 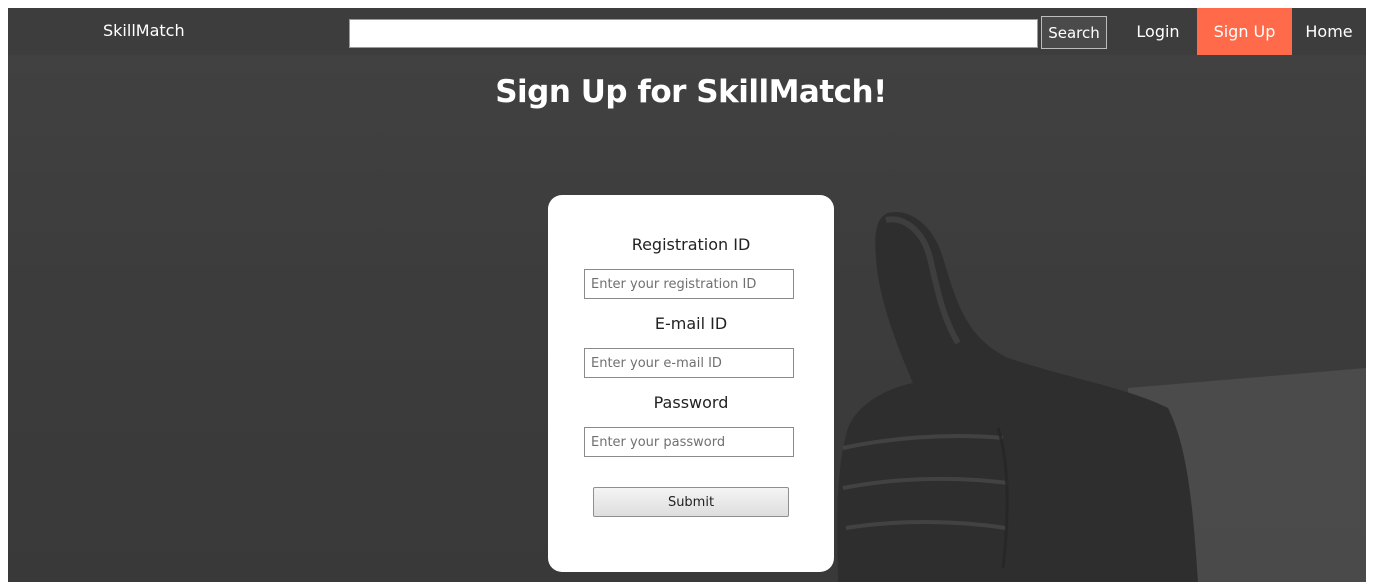 I want to click on password-label: Password, so click(x=691, y=402).